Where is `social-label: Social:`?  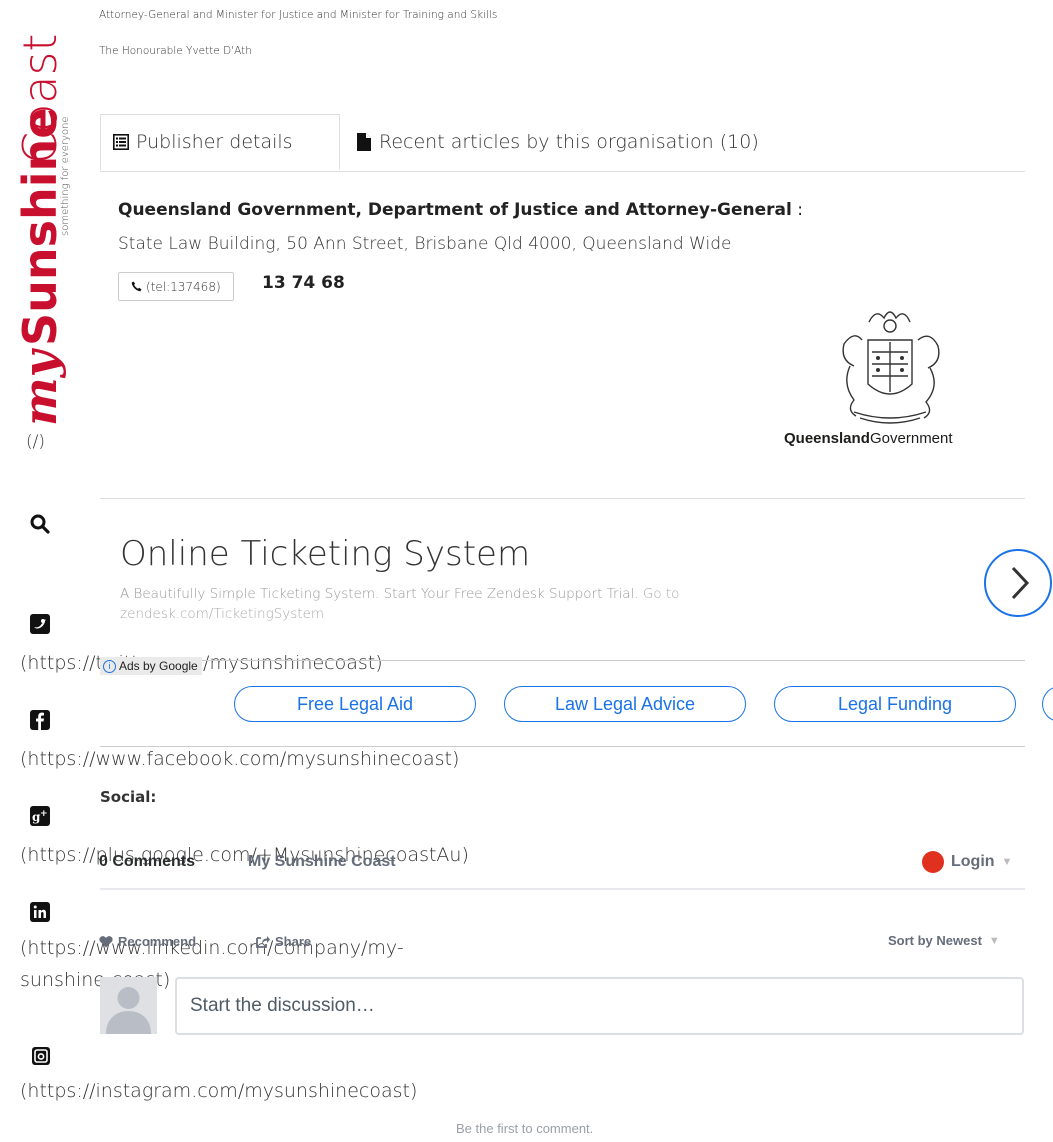 social-label: Social: is located at coordinates (128, 797).